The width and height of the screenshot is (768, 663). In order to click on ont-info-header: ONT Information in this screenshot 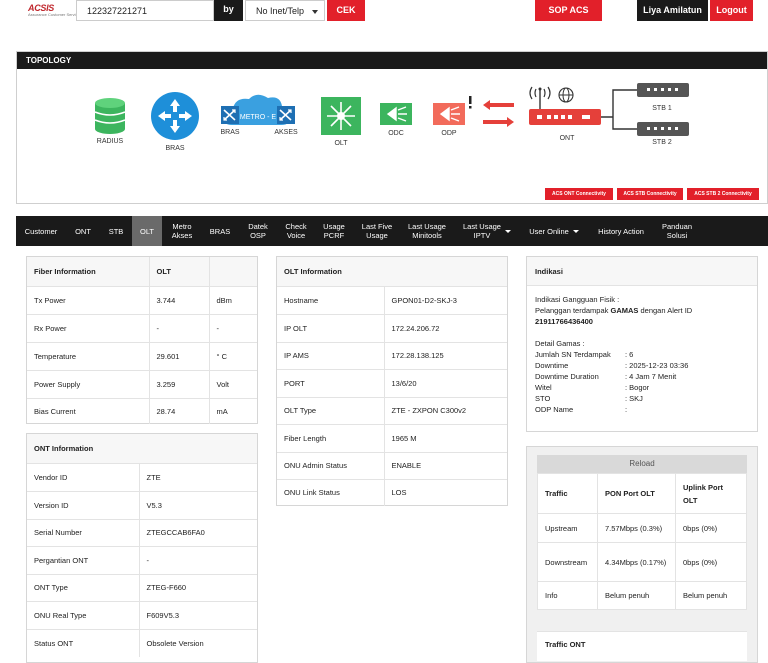, I will do `click(142, 448)`.